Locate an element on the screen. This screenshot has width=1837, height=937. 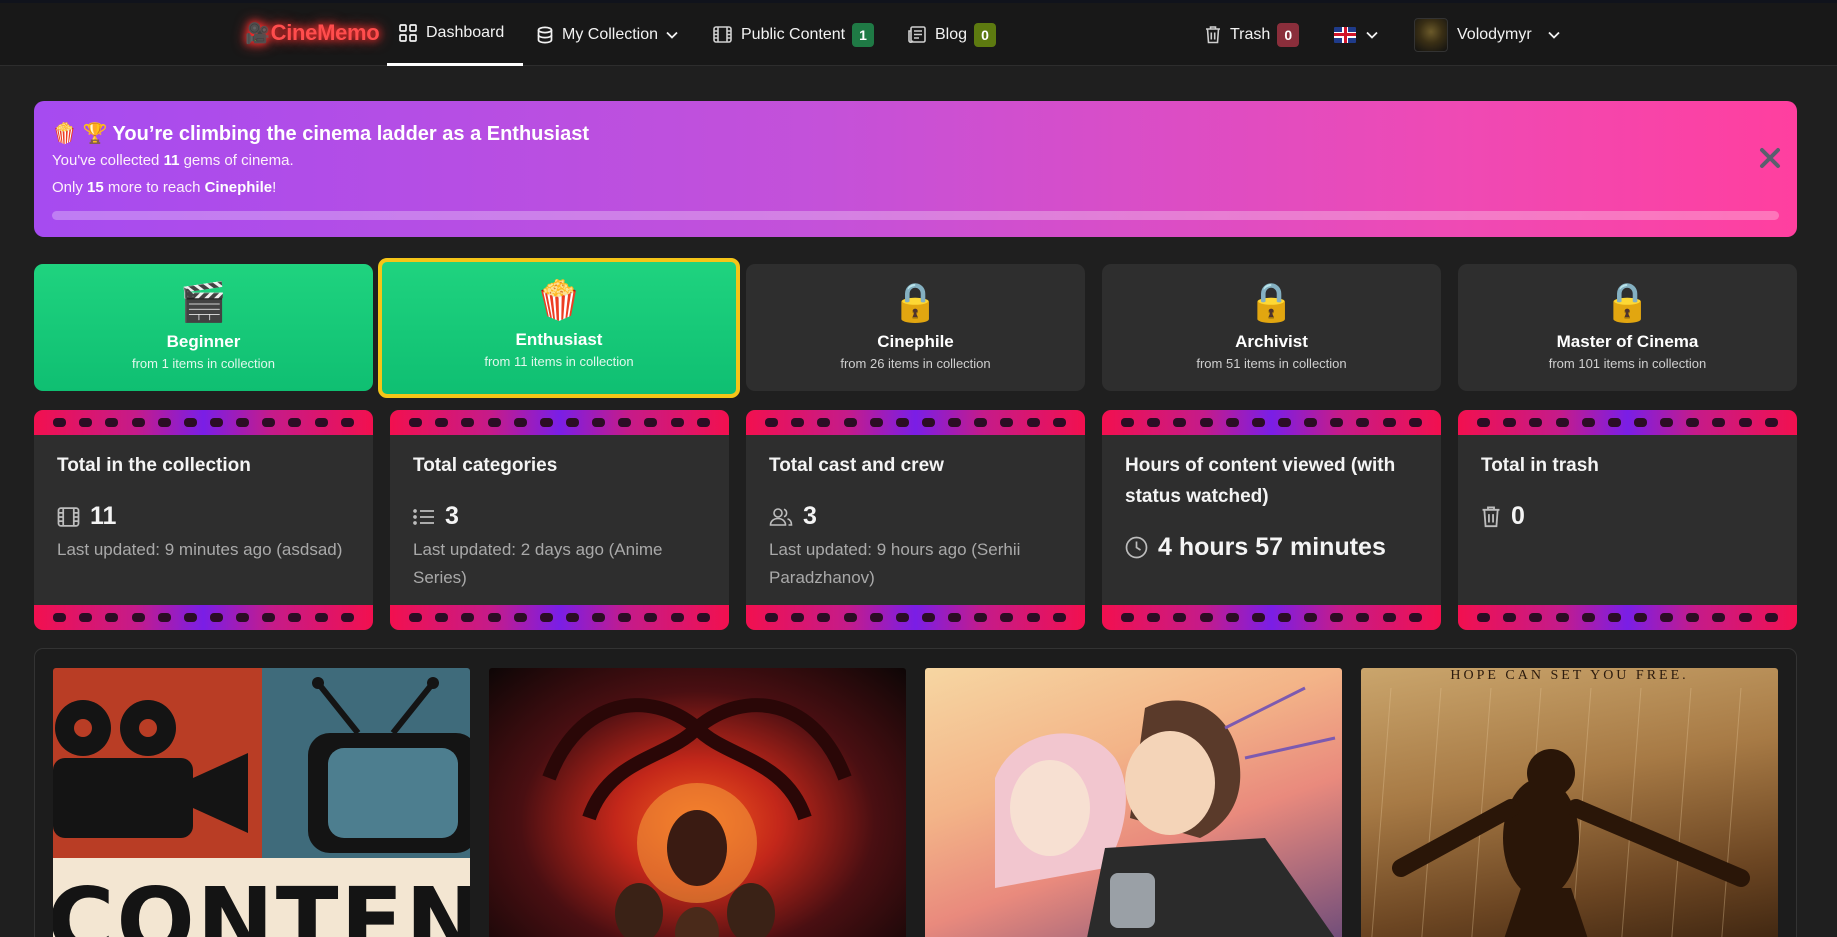
nav-public-content-label: Public Content is located at coordinates (793, 34).